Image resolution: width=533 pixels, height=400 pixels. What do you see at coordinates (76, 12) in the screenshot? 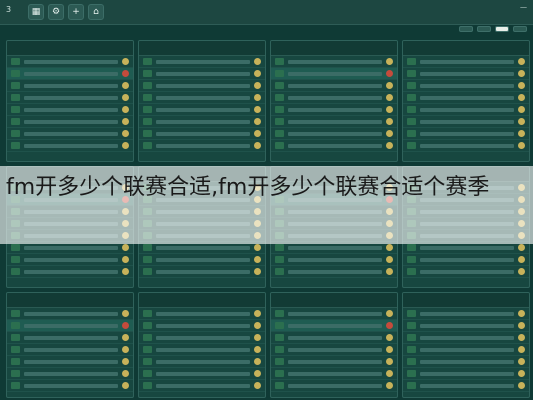
I see `add-icon: +` at bounding box center [76, 12].